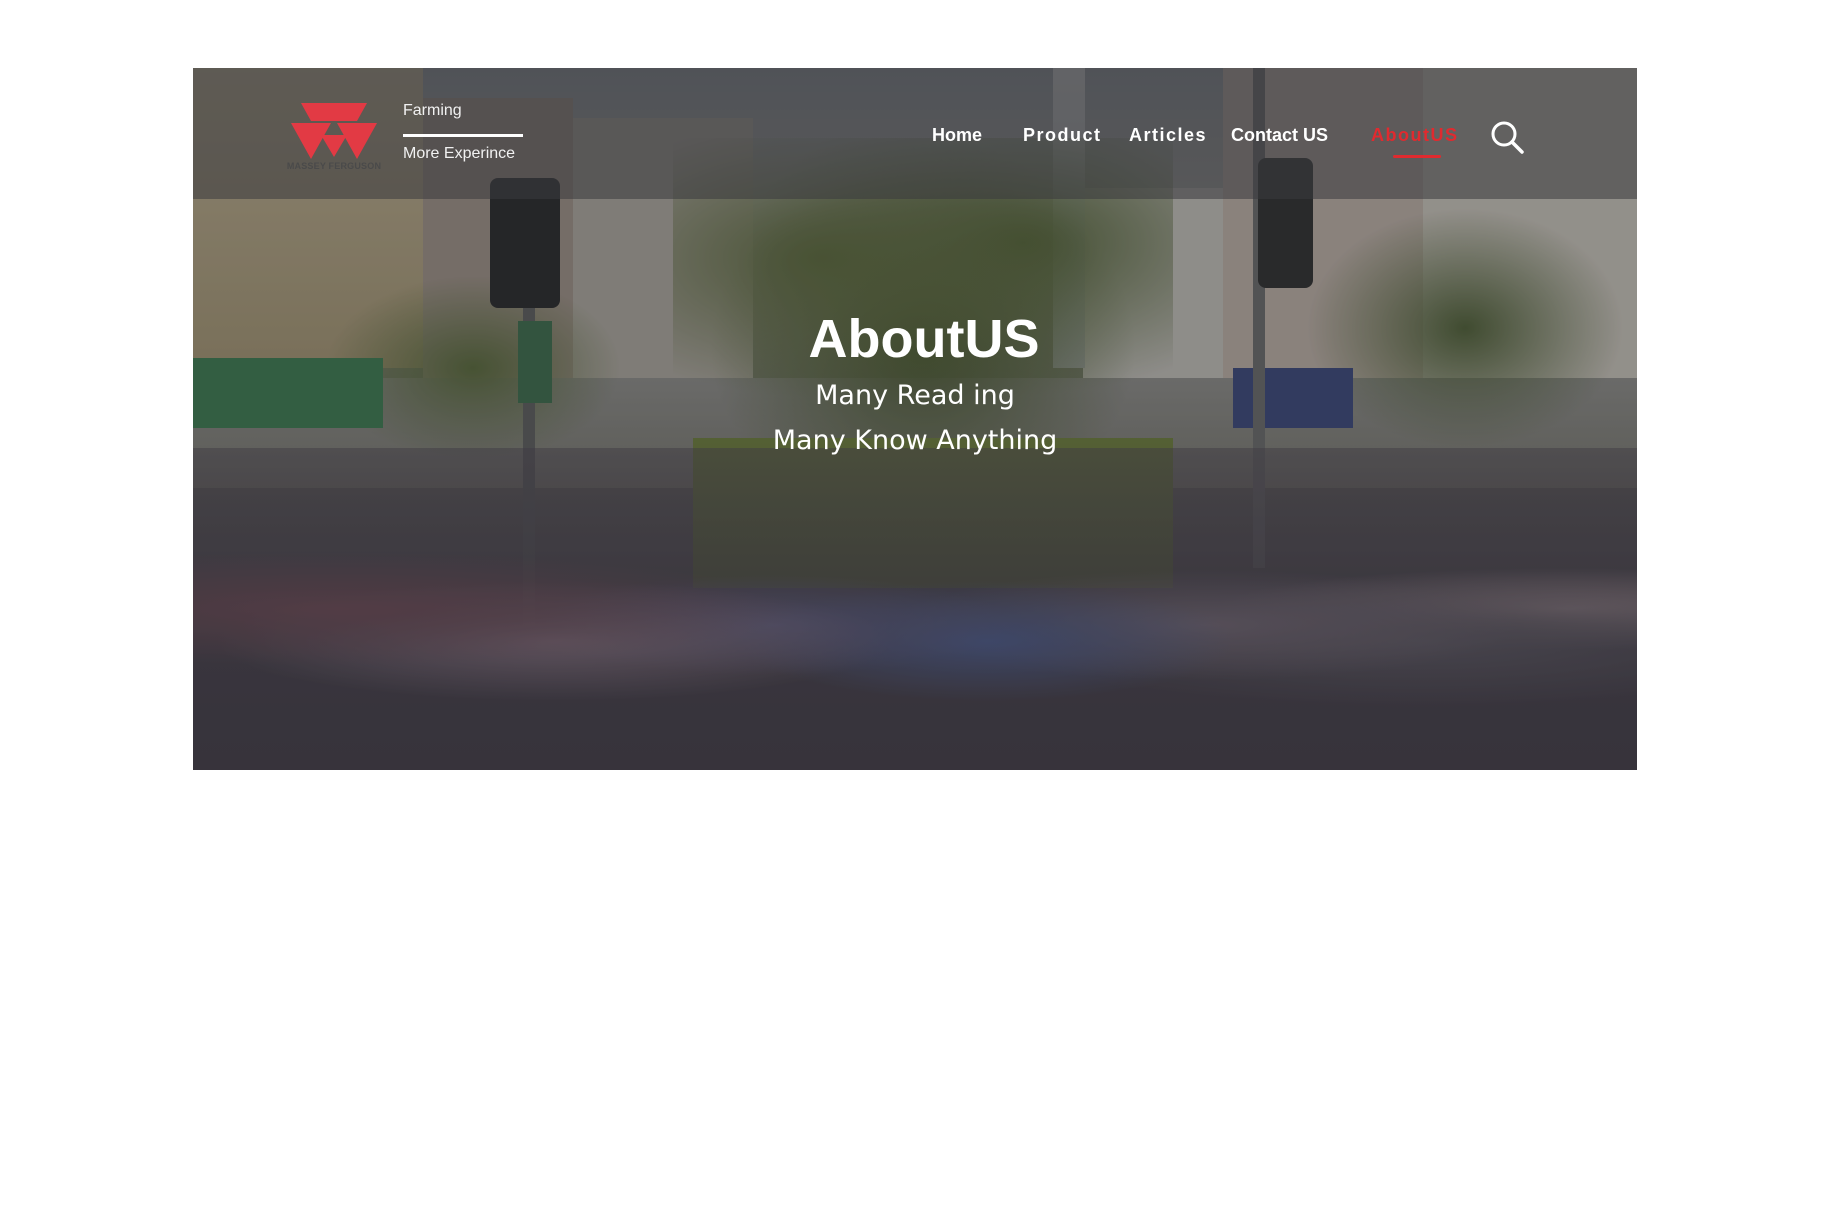 Image resolution: width=1826 pixels, height=1216 pixels. What do you see at coordinates (1168, 135) in the screenshot?
I see `nav-articles: Articles` at bounding box center [1168, 135].